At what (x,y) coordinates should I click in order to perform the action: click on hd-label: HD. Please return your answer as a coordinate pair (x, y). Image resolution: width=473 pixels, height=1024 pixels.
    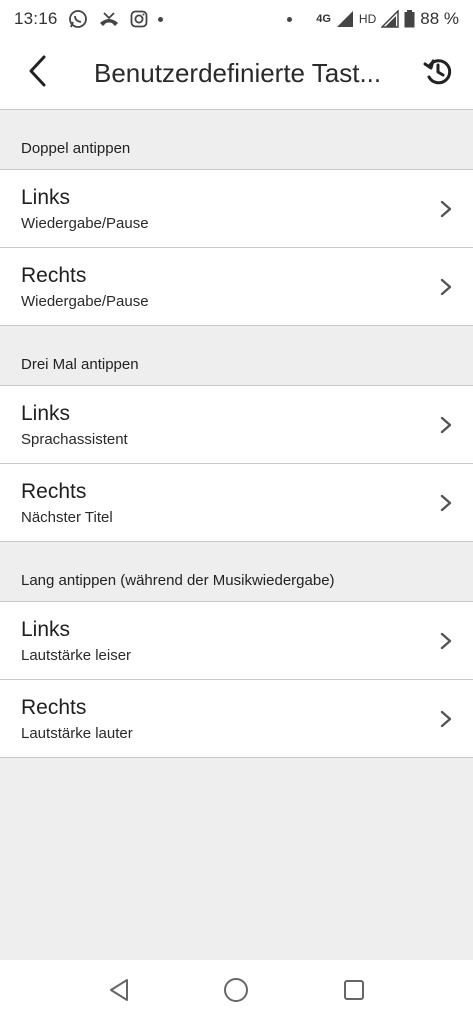
    Looking at the image, I should click on (367, 19).